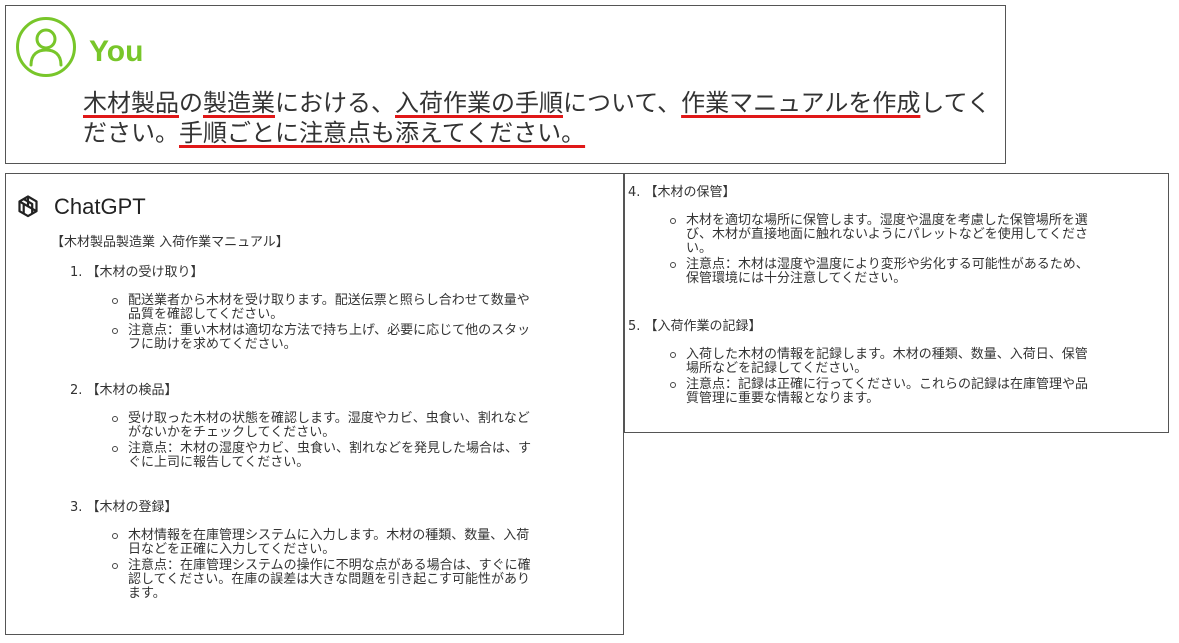 The width and height of the screenshot is (1179, 643). What do you see at coordinates (28, 206) in the screenshot?
I see `openai-logo-icon` at bounding box center [28, 206].